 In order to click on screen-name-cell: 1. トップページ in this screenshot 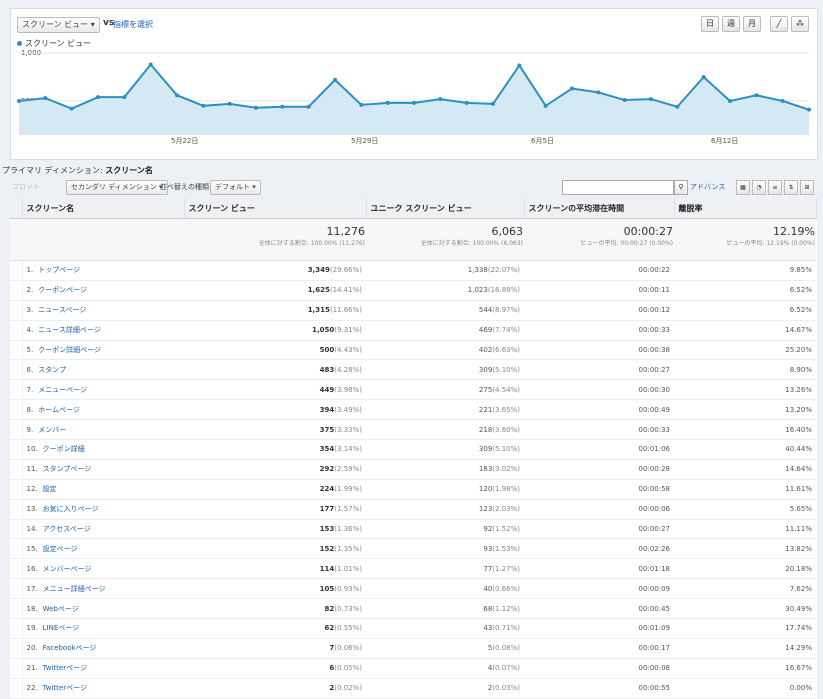, I will do `click(103, 270)`.